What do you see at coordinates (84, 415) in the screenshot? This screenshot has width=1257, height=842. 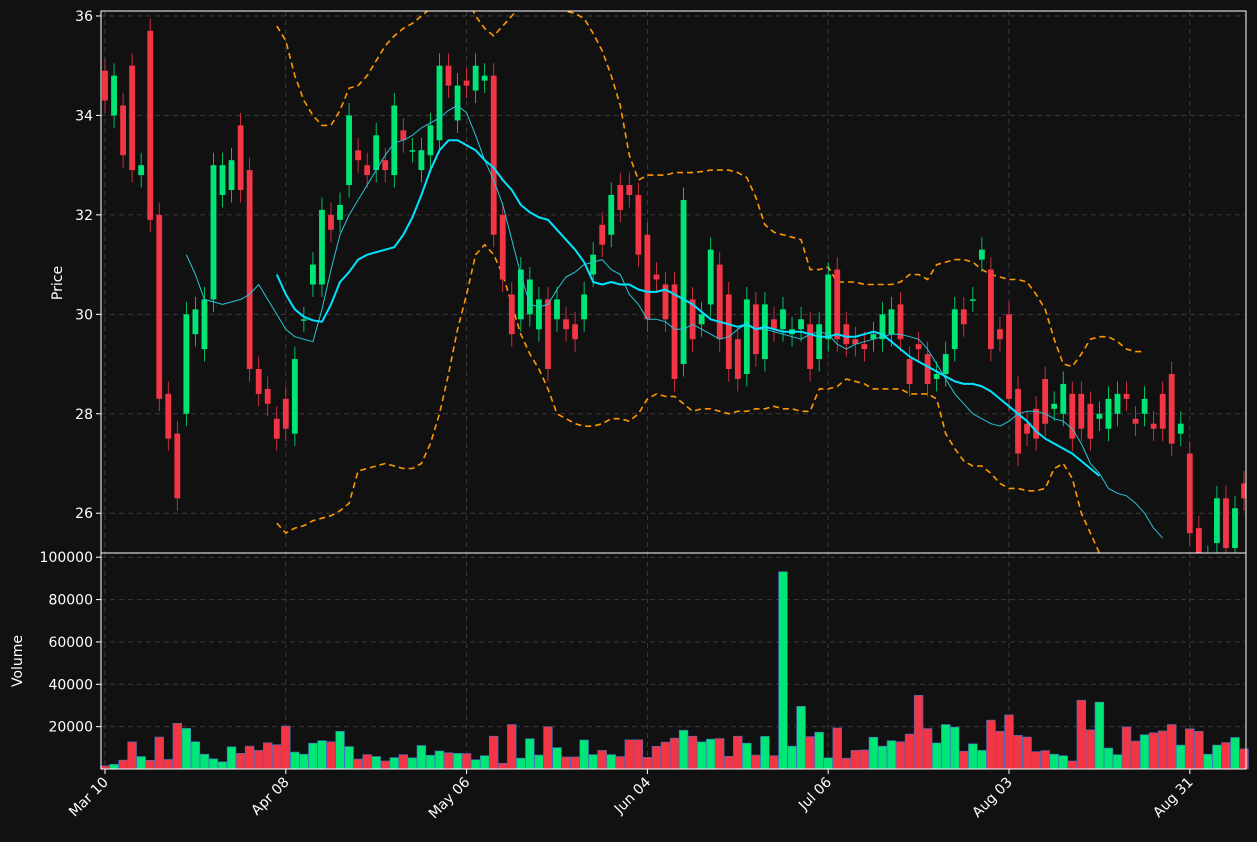 I see `price-tick-label: 28` at bounding box center [84, 415].